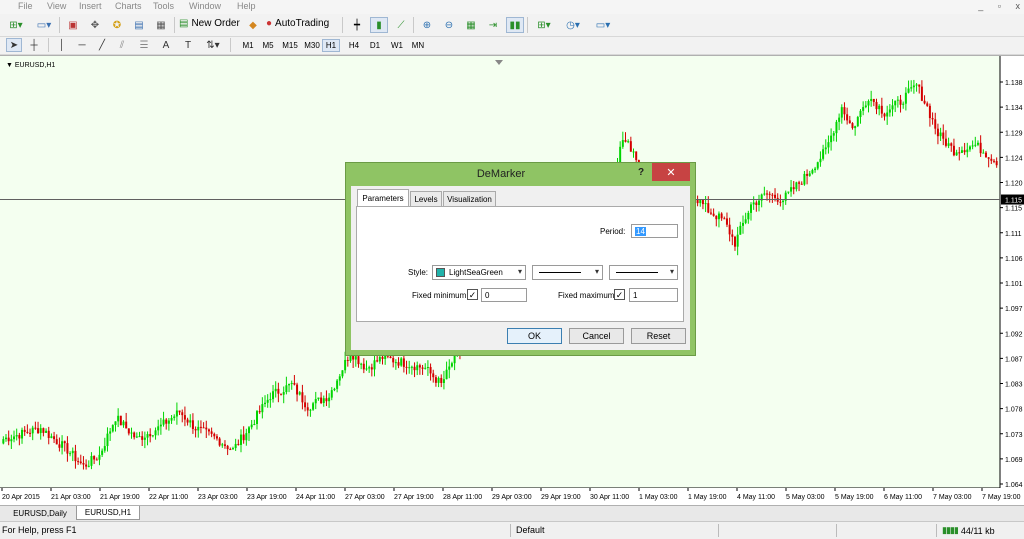 Image resolution: width=1024 pixels, height=539 pixels. I want to click on menu-insert: Insert, so click(90, 6).